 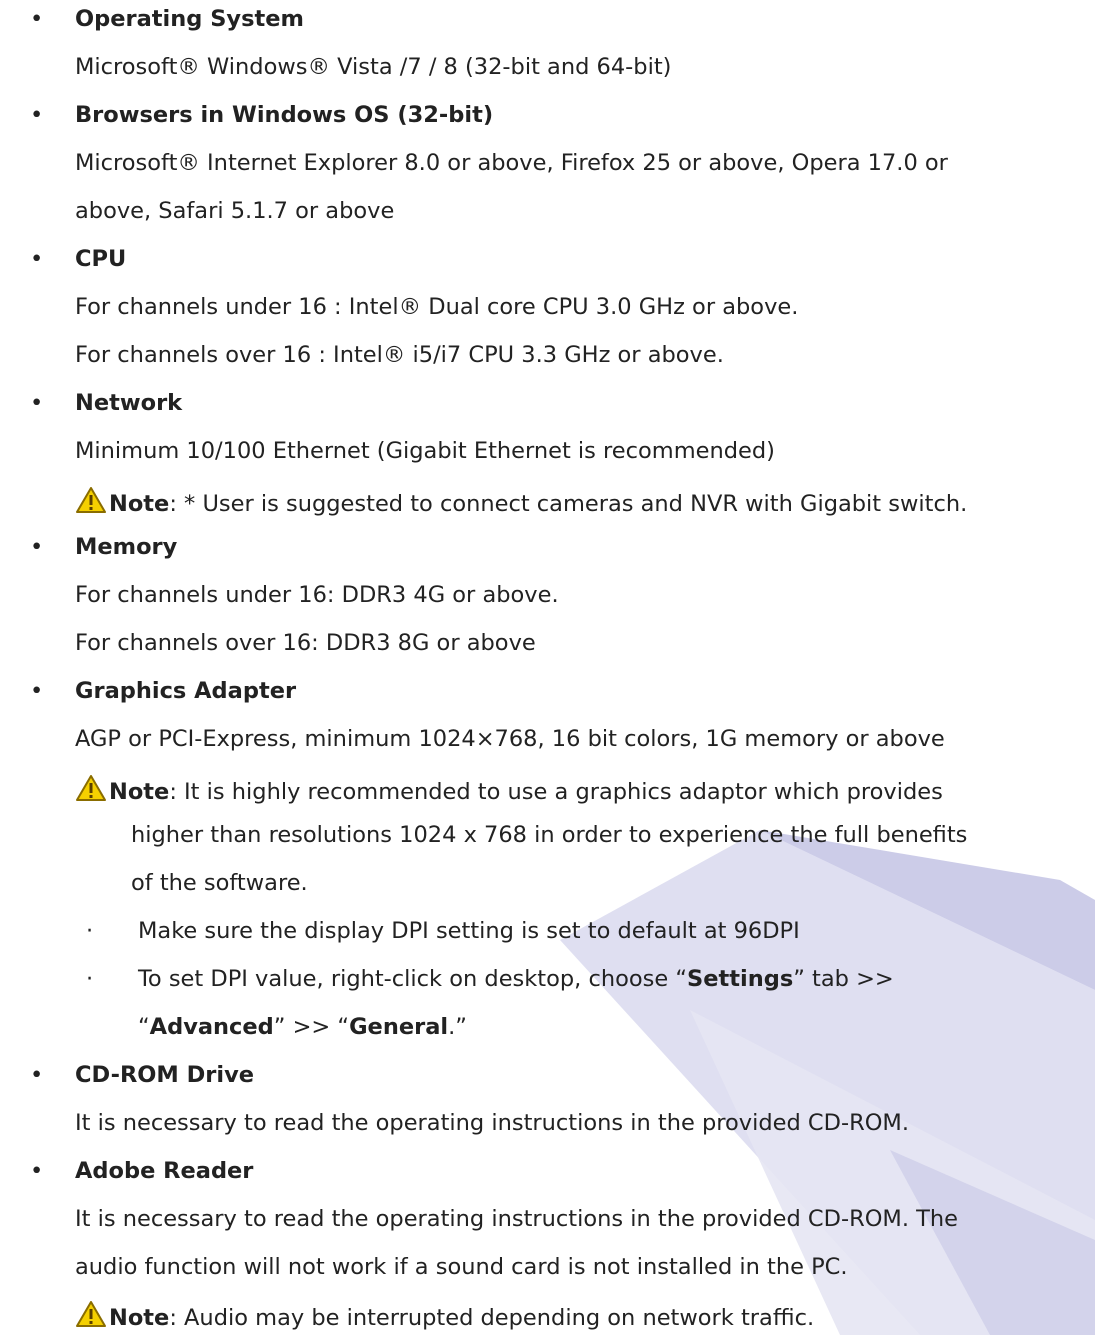 What do you see at coordinates (129, 403) in the screenshot?
I see `section-heading-network: Network` at bounding box center [129, 403].